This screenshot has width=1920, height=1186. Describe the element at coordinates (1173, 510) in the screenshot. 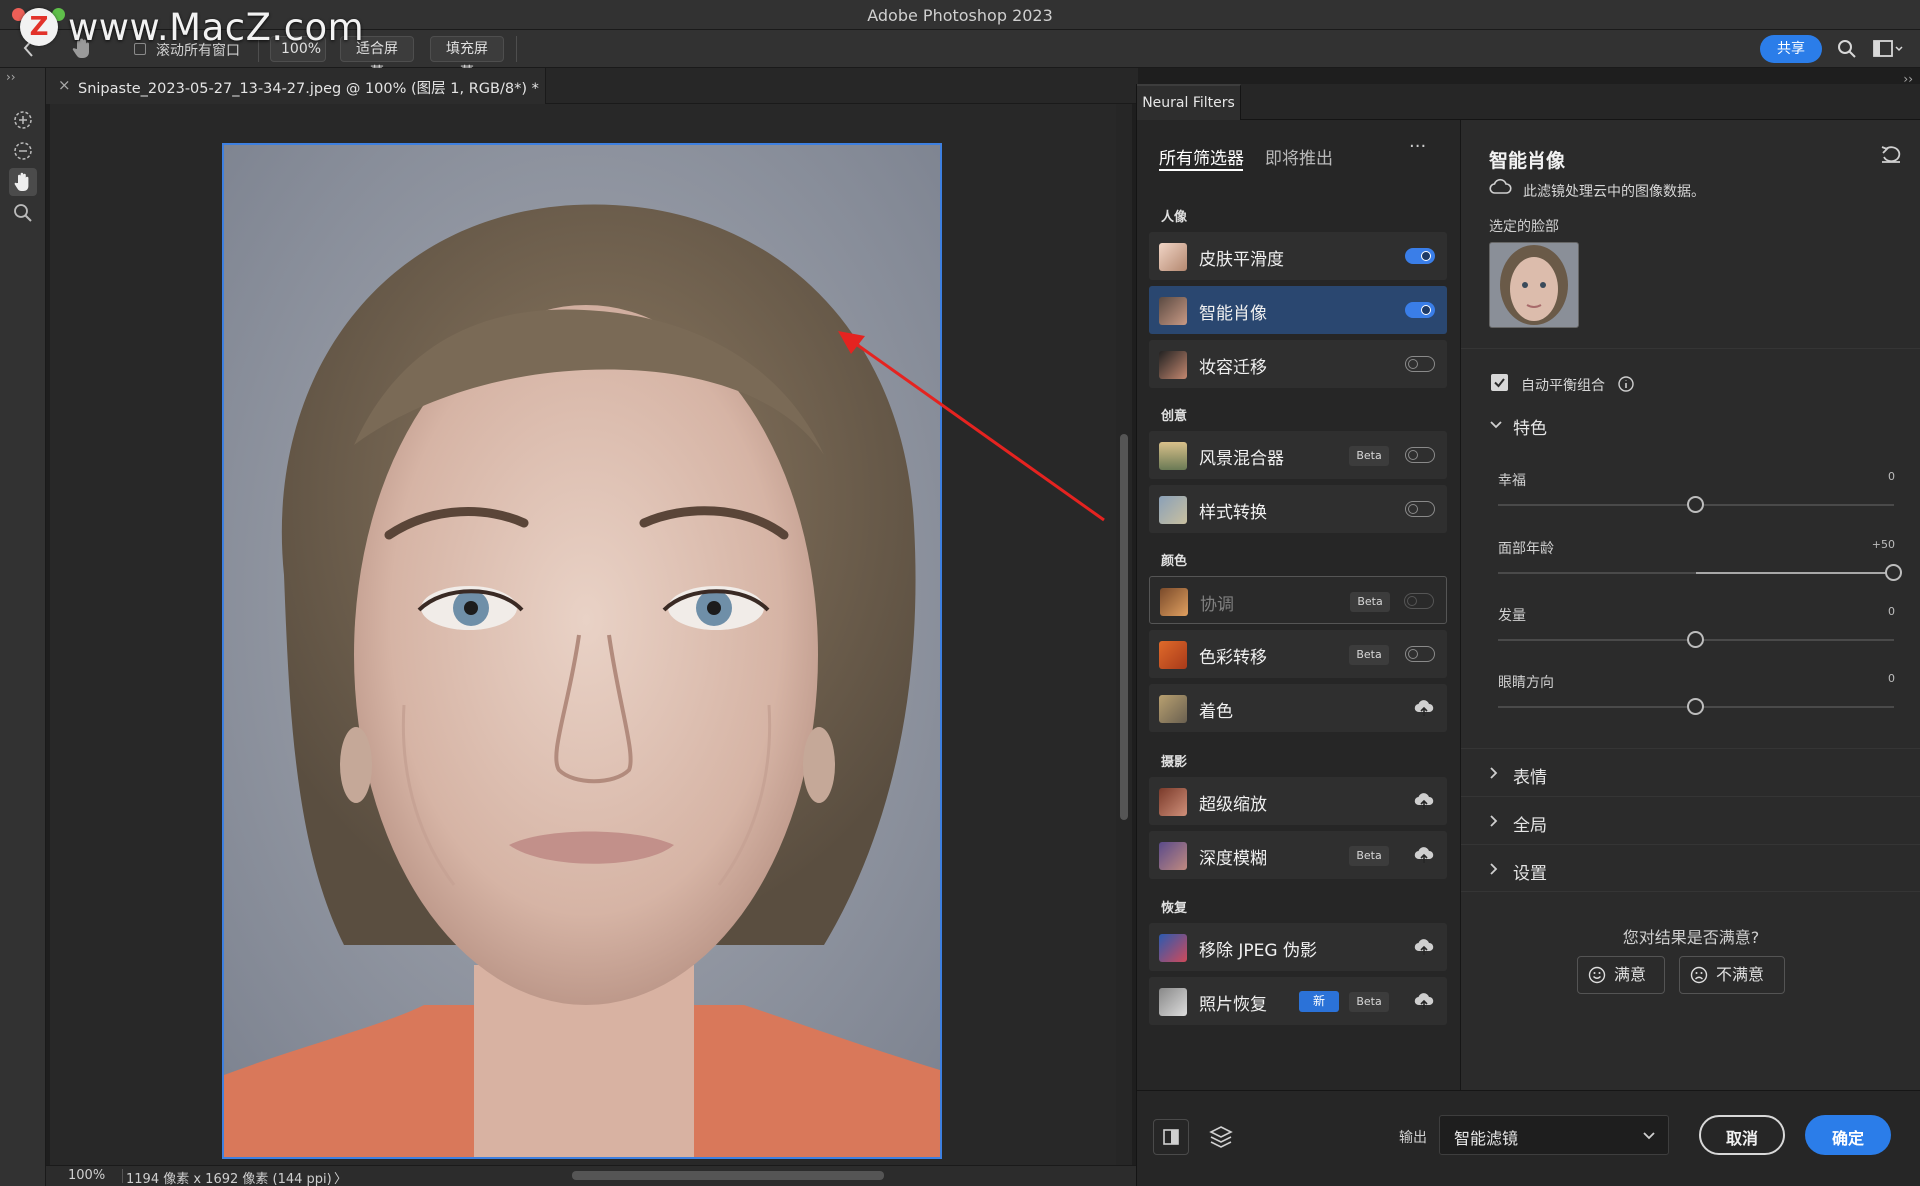

I see `style-transfer-icon` at that location.